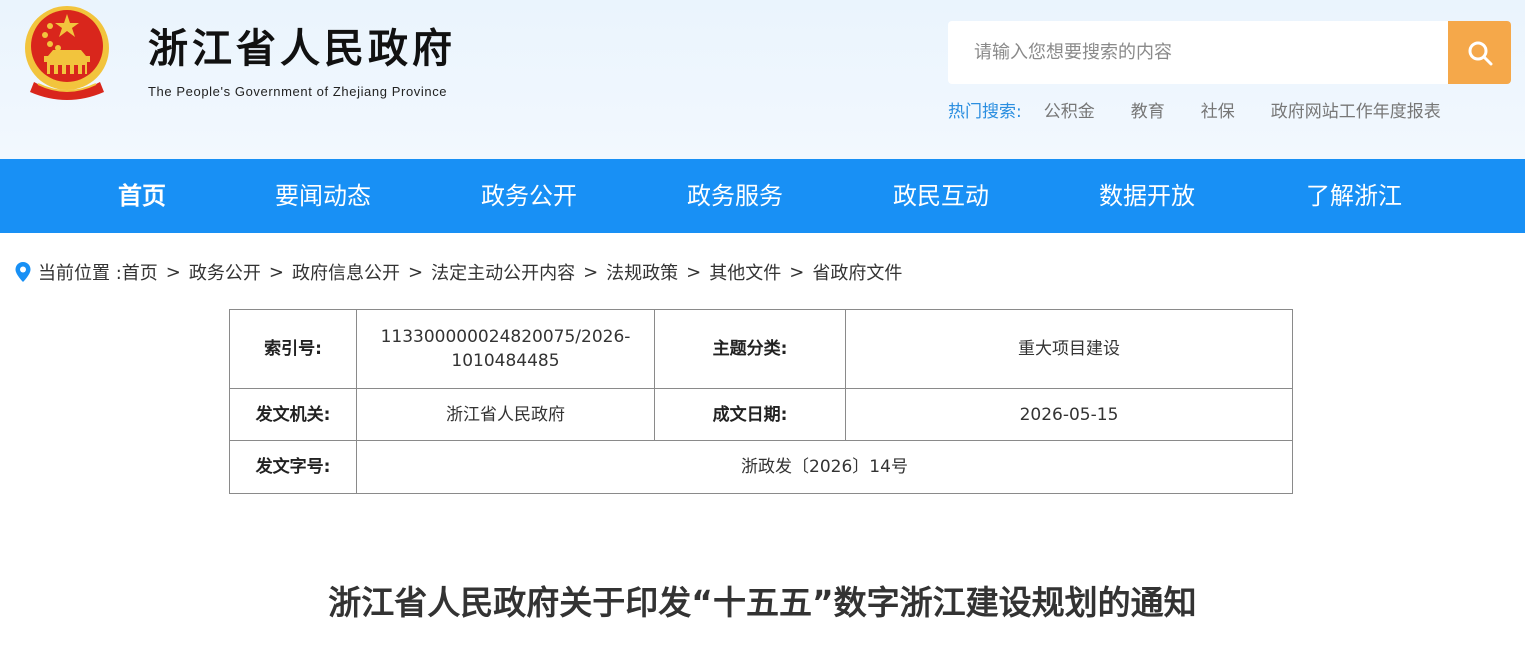  Describe the element at coordinates (762, 602) in the screenshot. I see `document-title: 浙江省人民政府关于印发“十五五”数字浙江建设规划的通知` at that location.